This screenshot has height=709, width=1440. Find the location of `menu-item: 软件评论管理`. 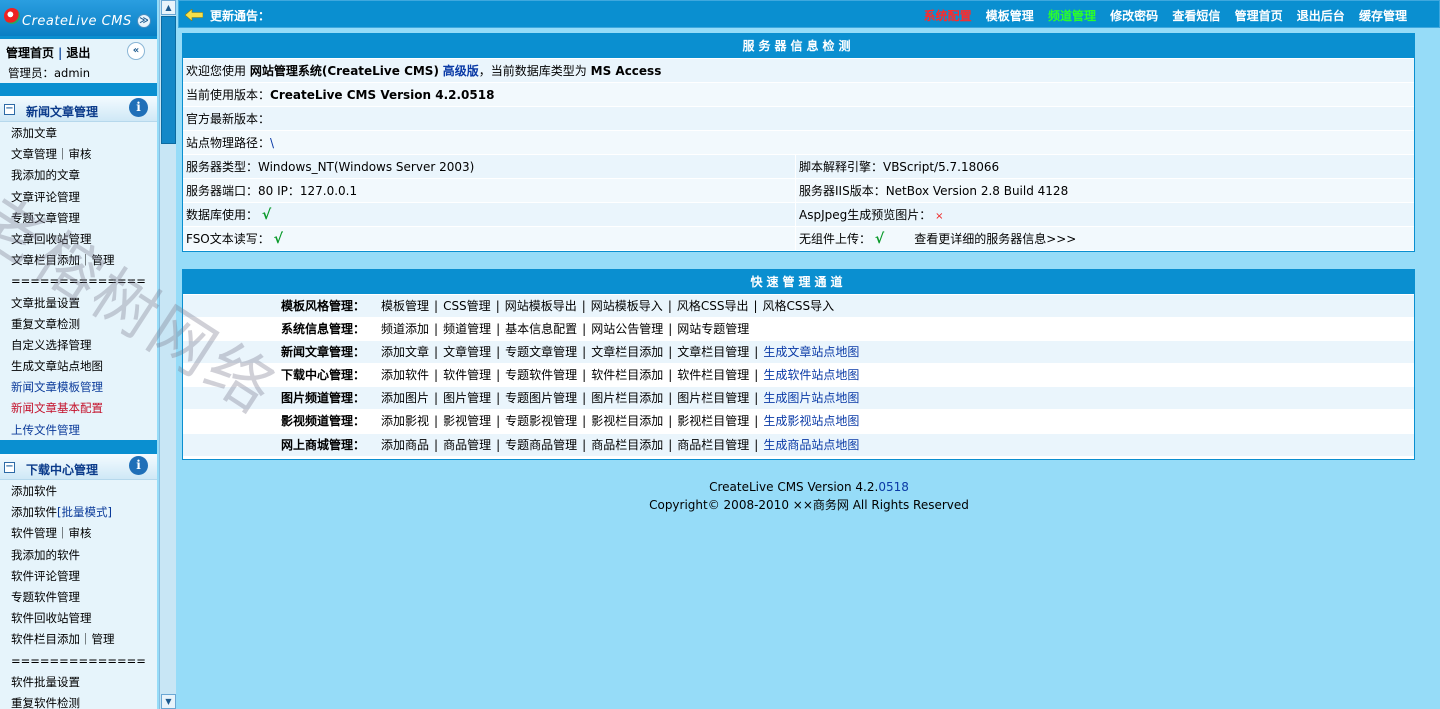

menu-item: 软件评论管理 is located at coordinates (78, 576).